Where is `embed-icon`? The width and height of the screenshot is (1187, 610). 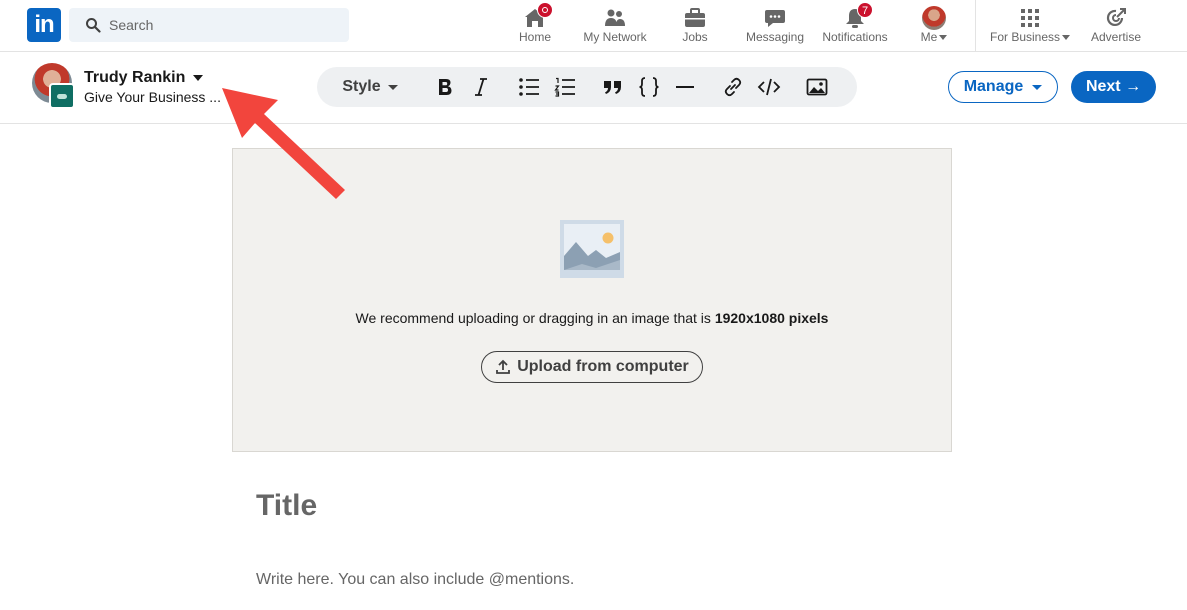
embed-icon is located at coordinates (769, 87).